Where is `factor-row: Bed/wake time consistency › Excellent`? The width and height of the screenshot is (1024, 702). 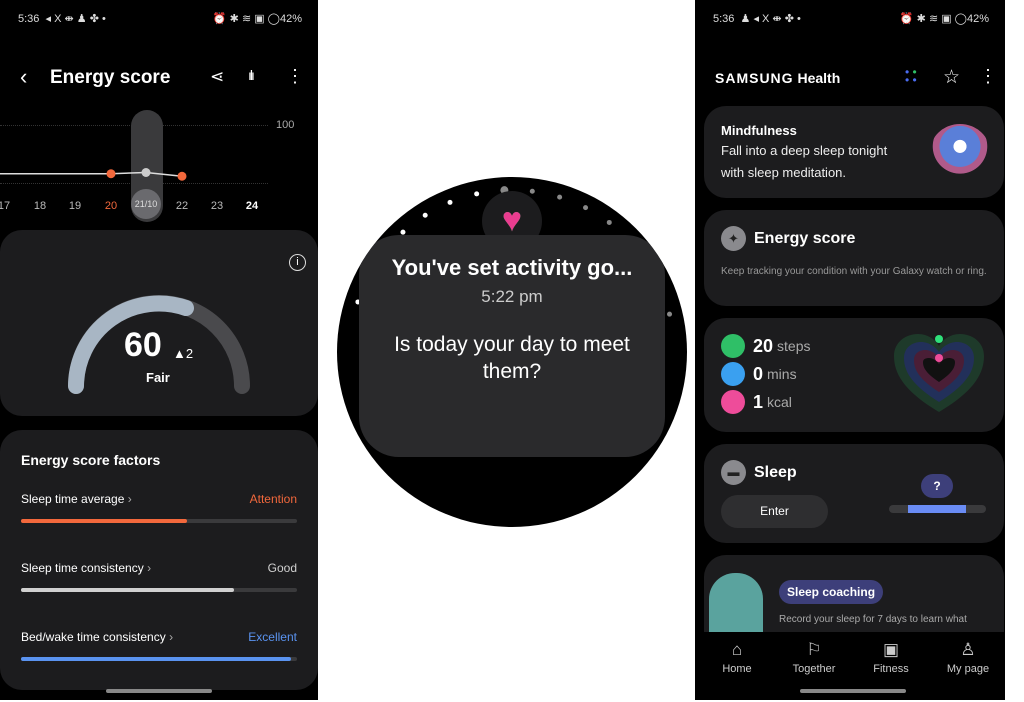 factor-row: Bed/wake time consistency › Excellent is located at coordinates (159, 645).